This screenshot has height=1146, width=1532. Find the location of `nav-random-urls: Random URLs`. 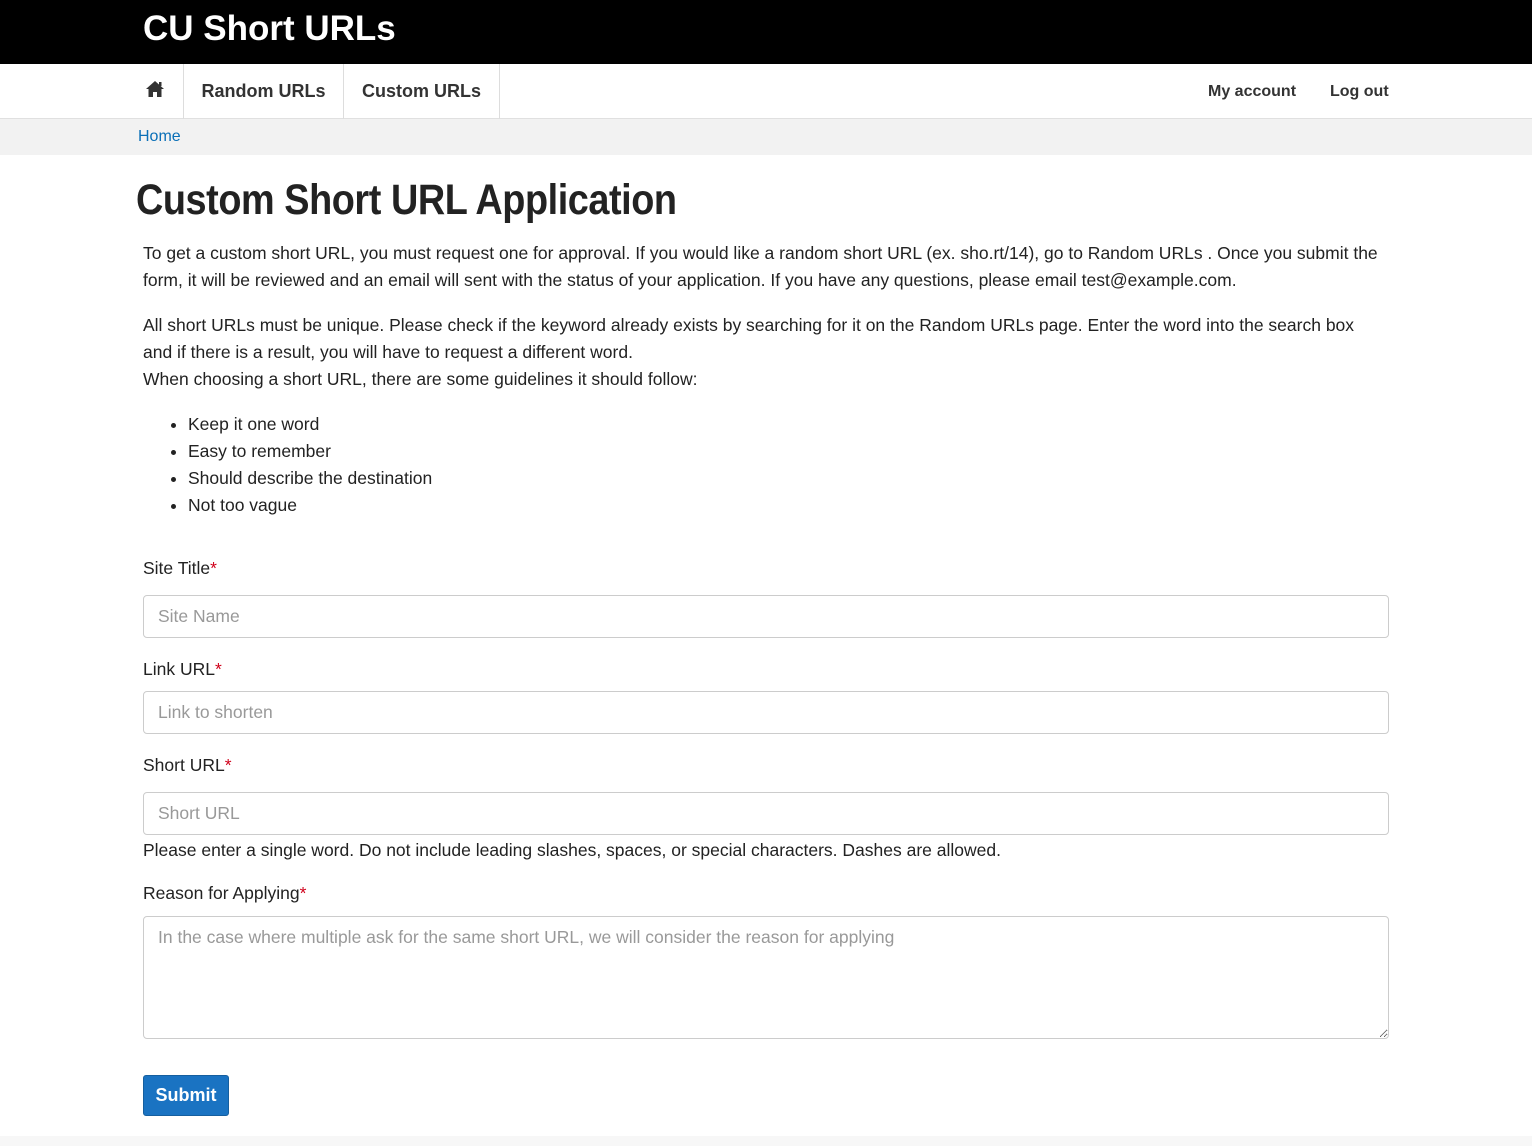

nav-random-urls: Random URLs is located at coordinates (264, 91).